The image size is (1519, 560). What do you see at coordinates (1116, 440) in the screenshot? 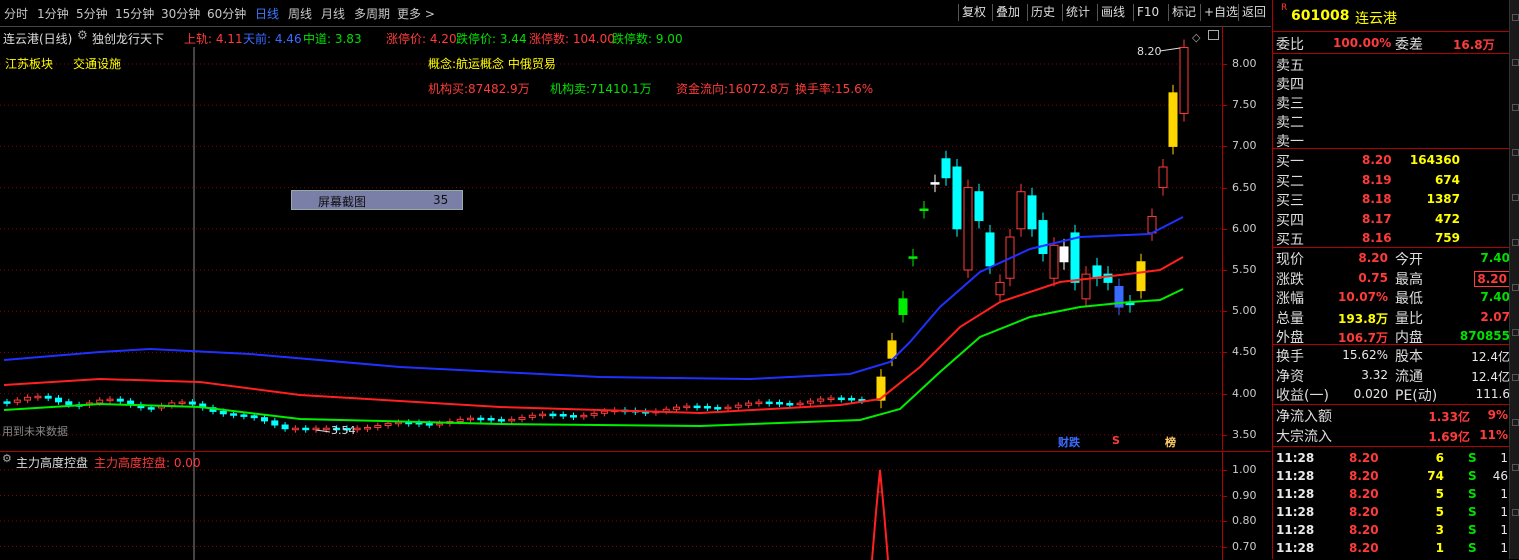
I see `event-label-2: S` at bounding box center [1116, 440].